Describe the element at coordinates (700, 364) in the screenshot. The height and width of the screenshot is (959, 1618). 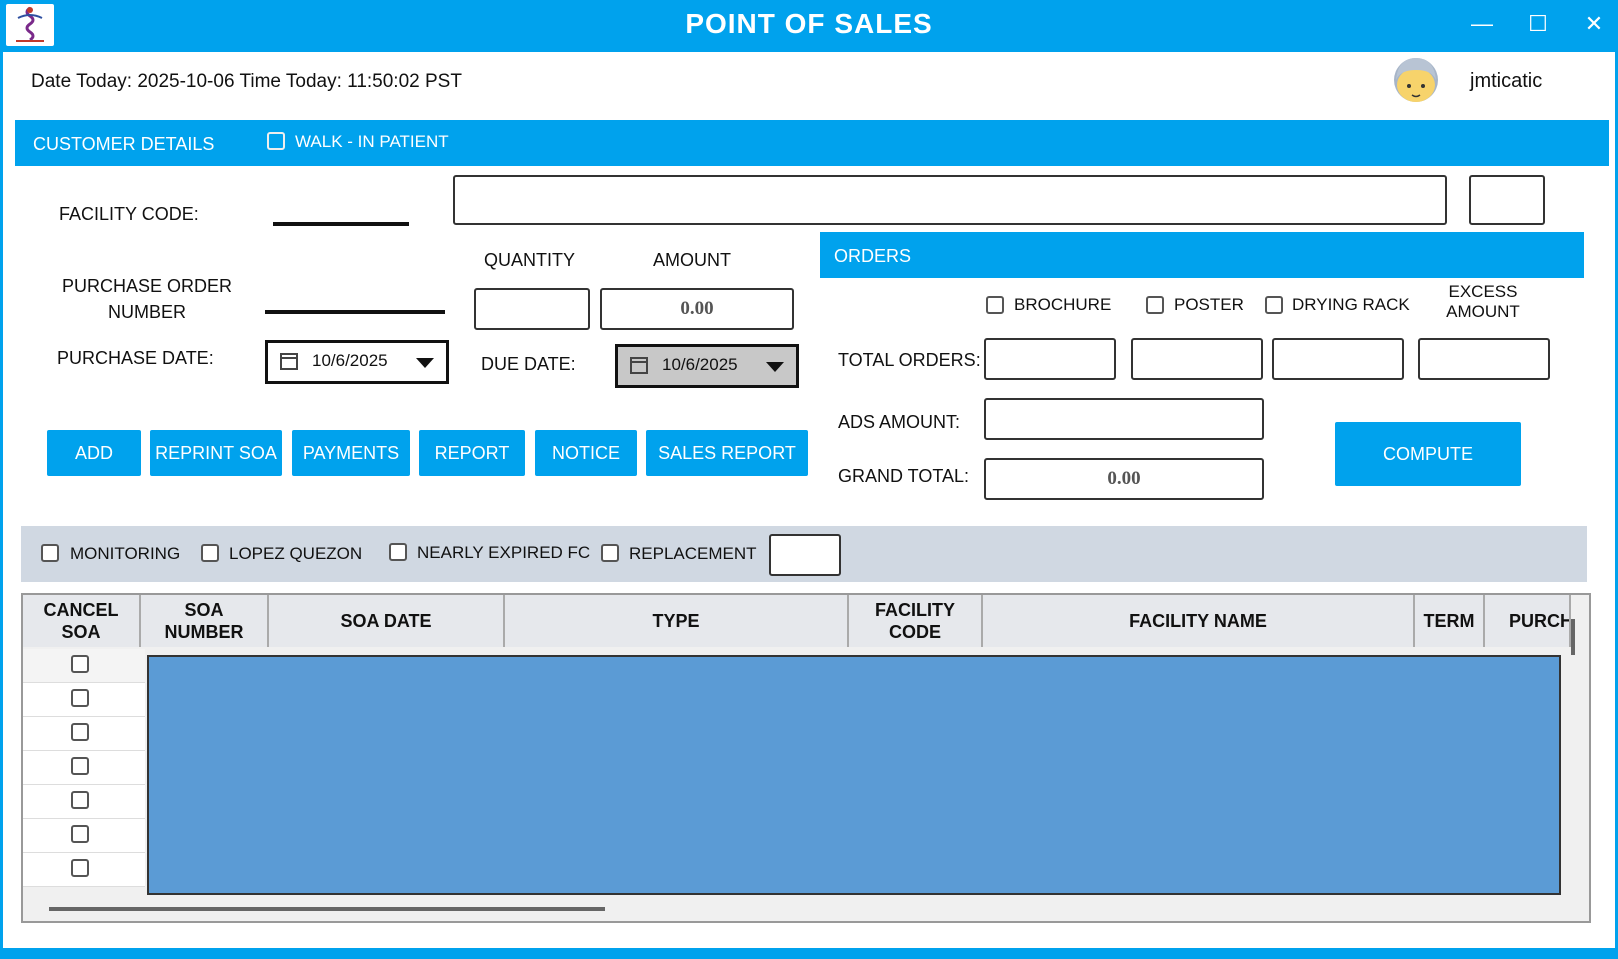
I see `due-date-value: 10/6/2025` at that location.